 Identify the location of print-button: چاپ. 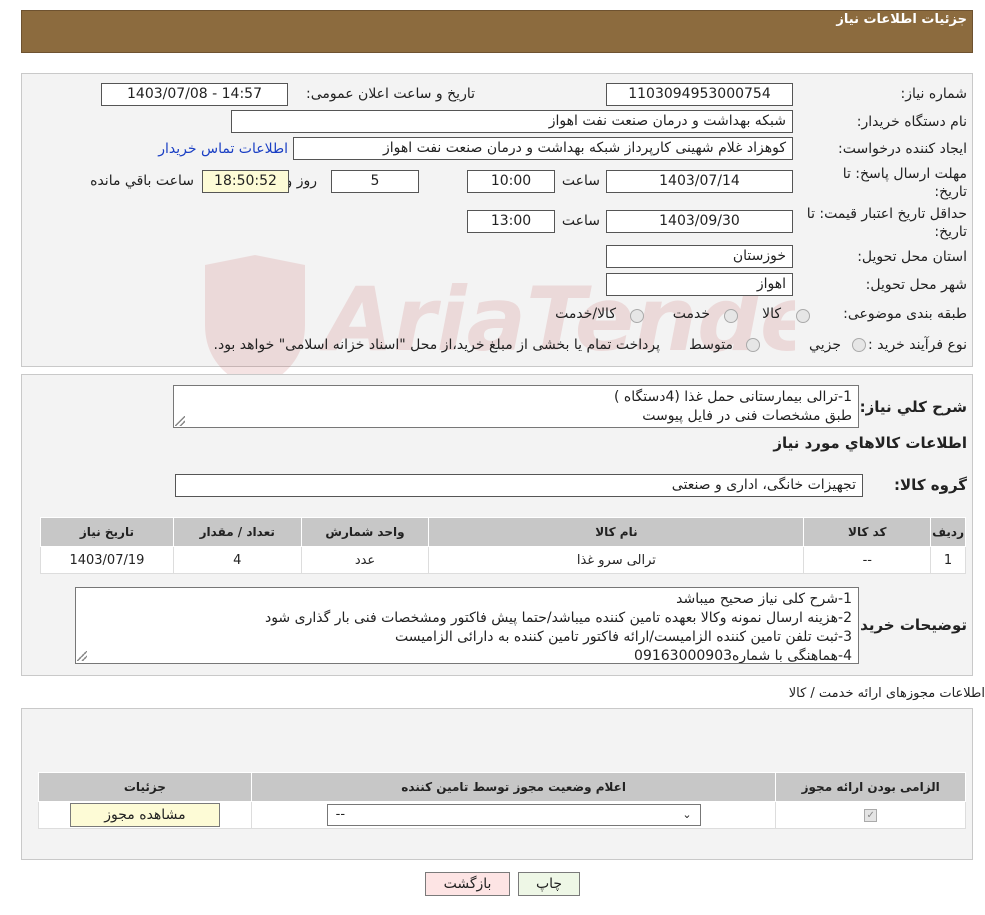
(549, 884).